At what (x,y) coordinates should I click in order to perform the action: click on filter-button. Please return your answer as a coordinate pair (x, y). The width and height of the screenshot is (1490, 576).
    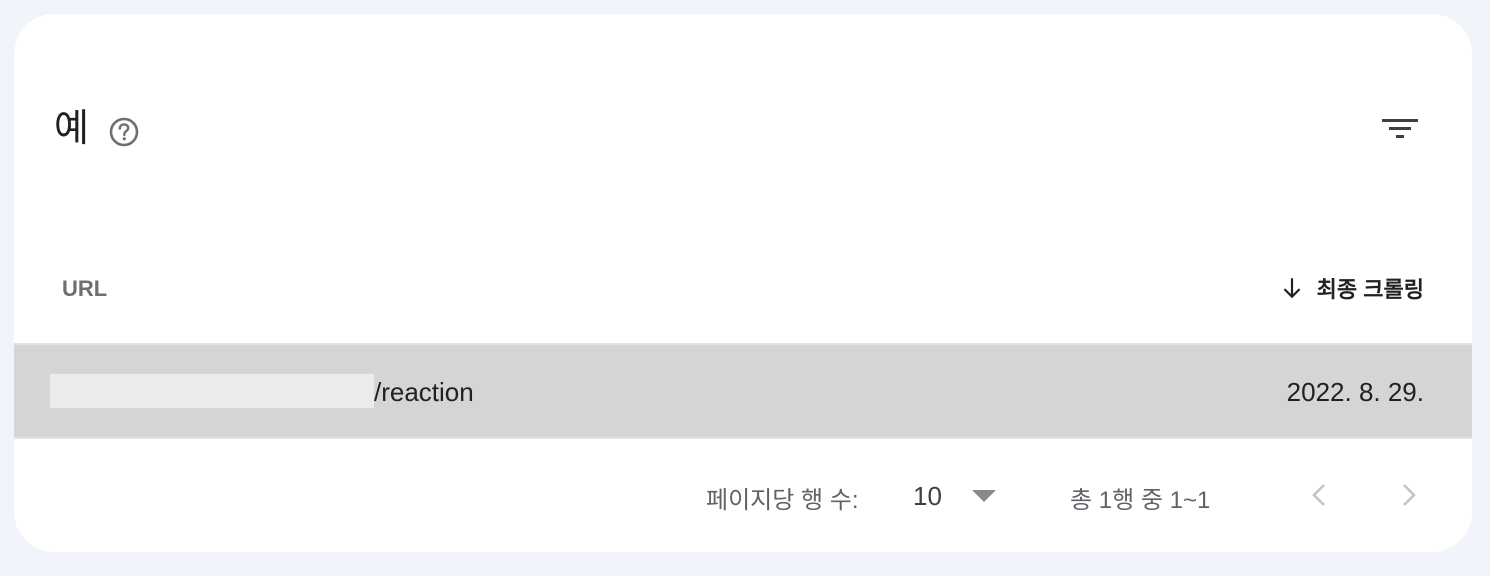
    Looking at the image, I should click on (1400, 130).